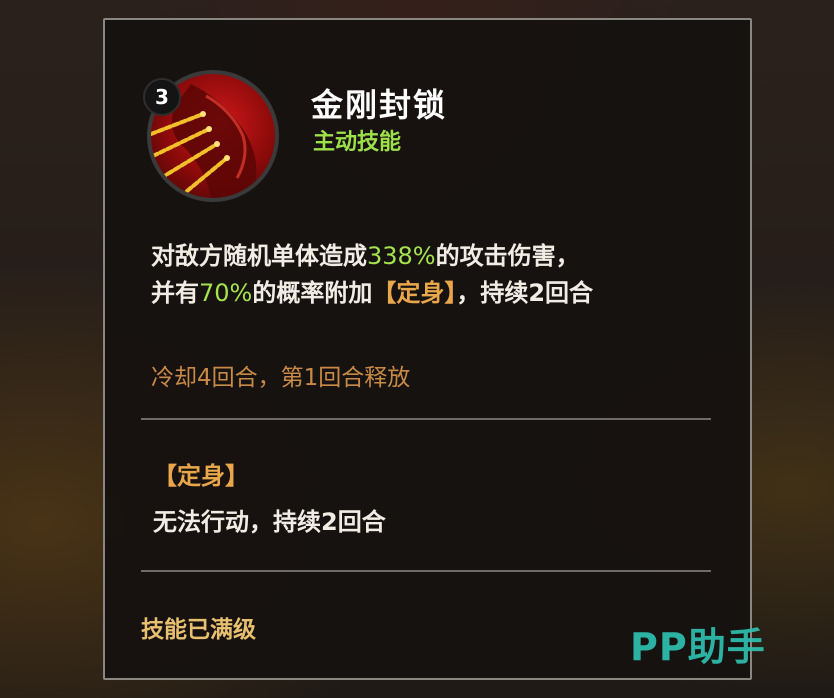  Describe the element at coordinates (269, 522) in the screenshot. I see `status-effect-description: 无法行动，持续2回合` at that location.